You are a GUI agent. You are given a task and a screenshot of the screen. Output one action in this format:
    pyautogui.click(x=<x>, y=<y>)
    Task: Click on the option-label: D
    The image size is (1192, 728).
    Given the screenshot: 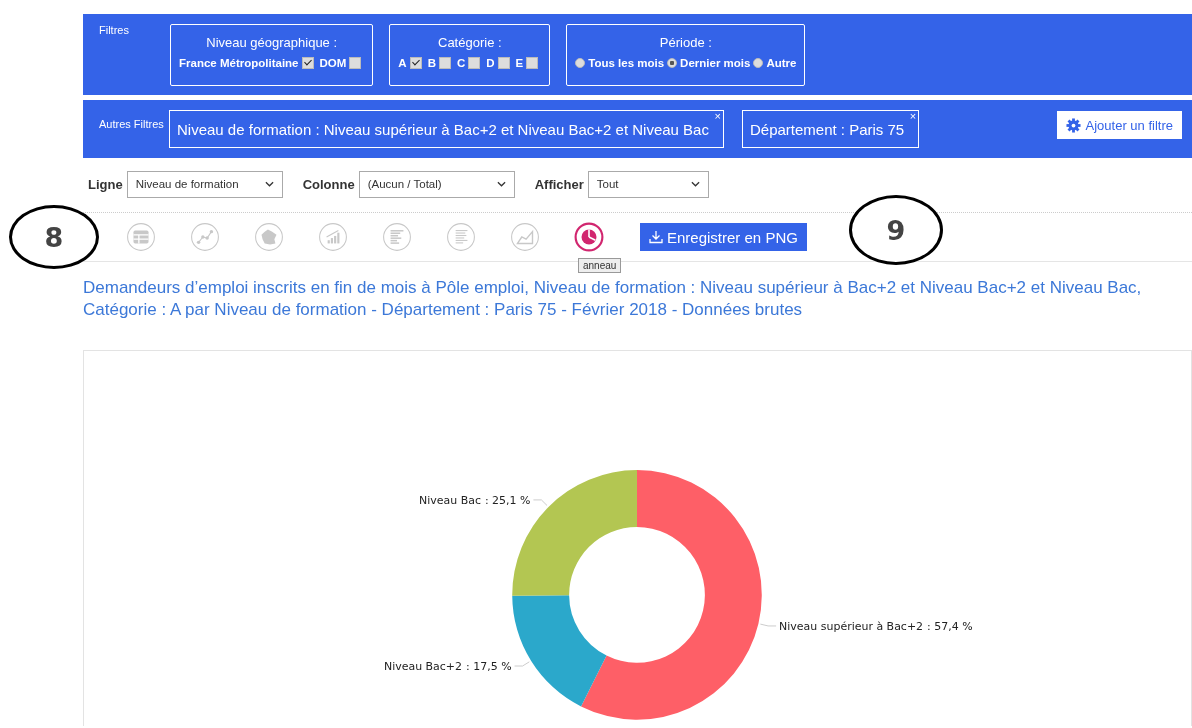 What is the action you would take?
    pyautogui.click(x=490, y=63)
    